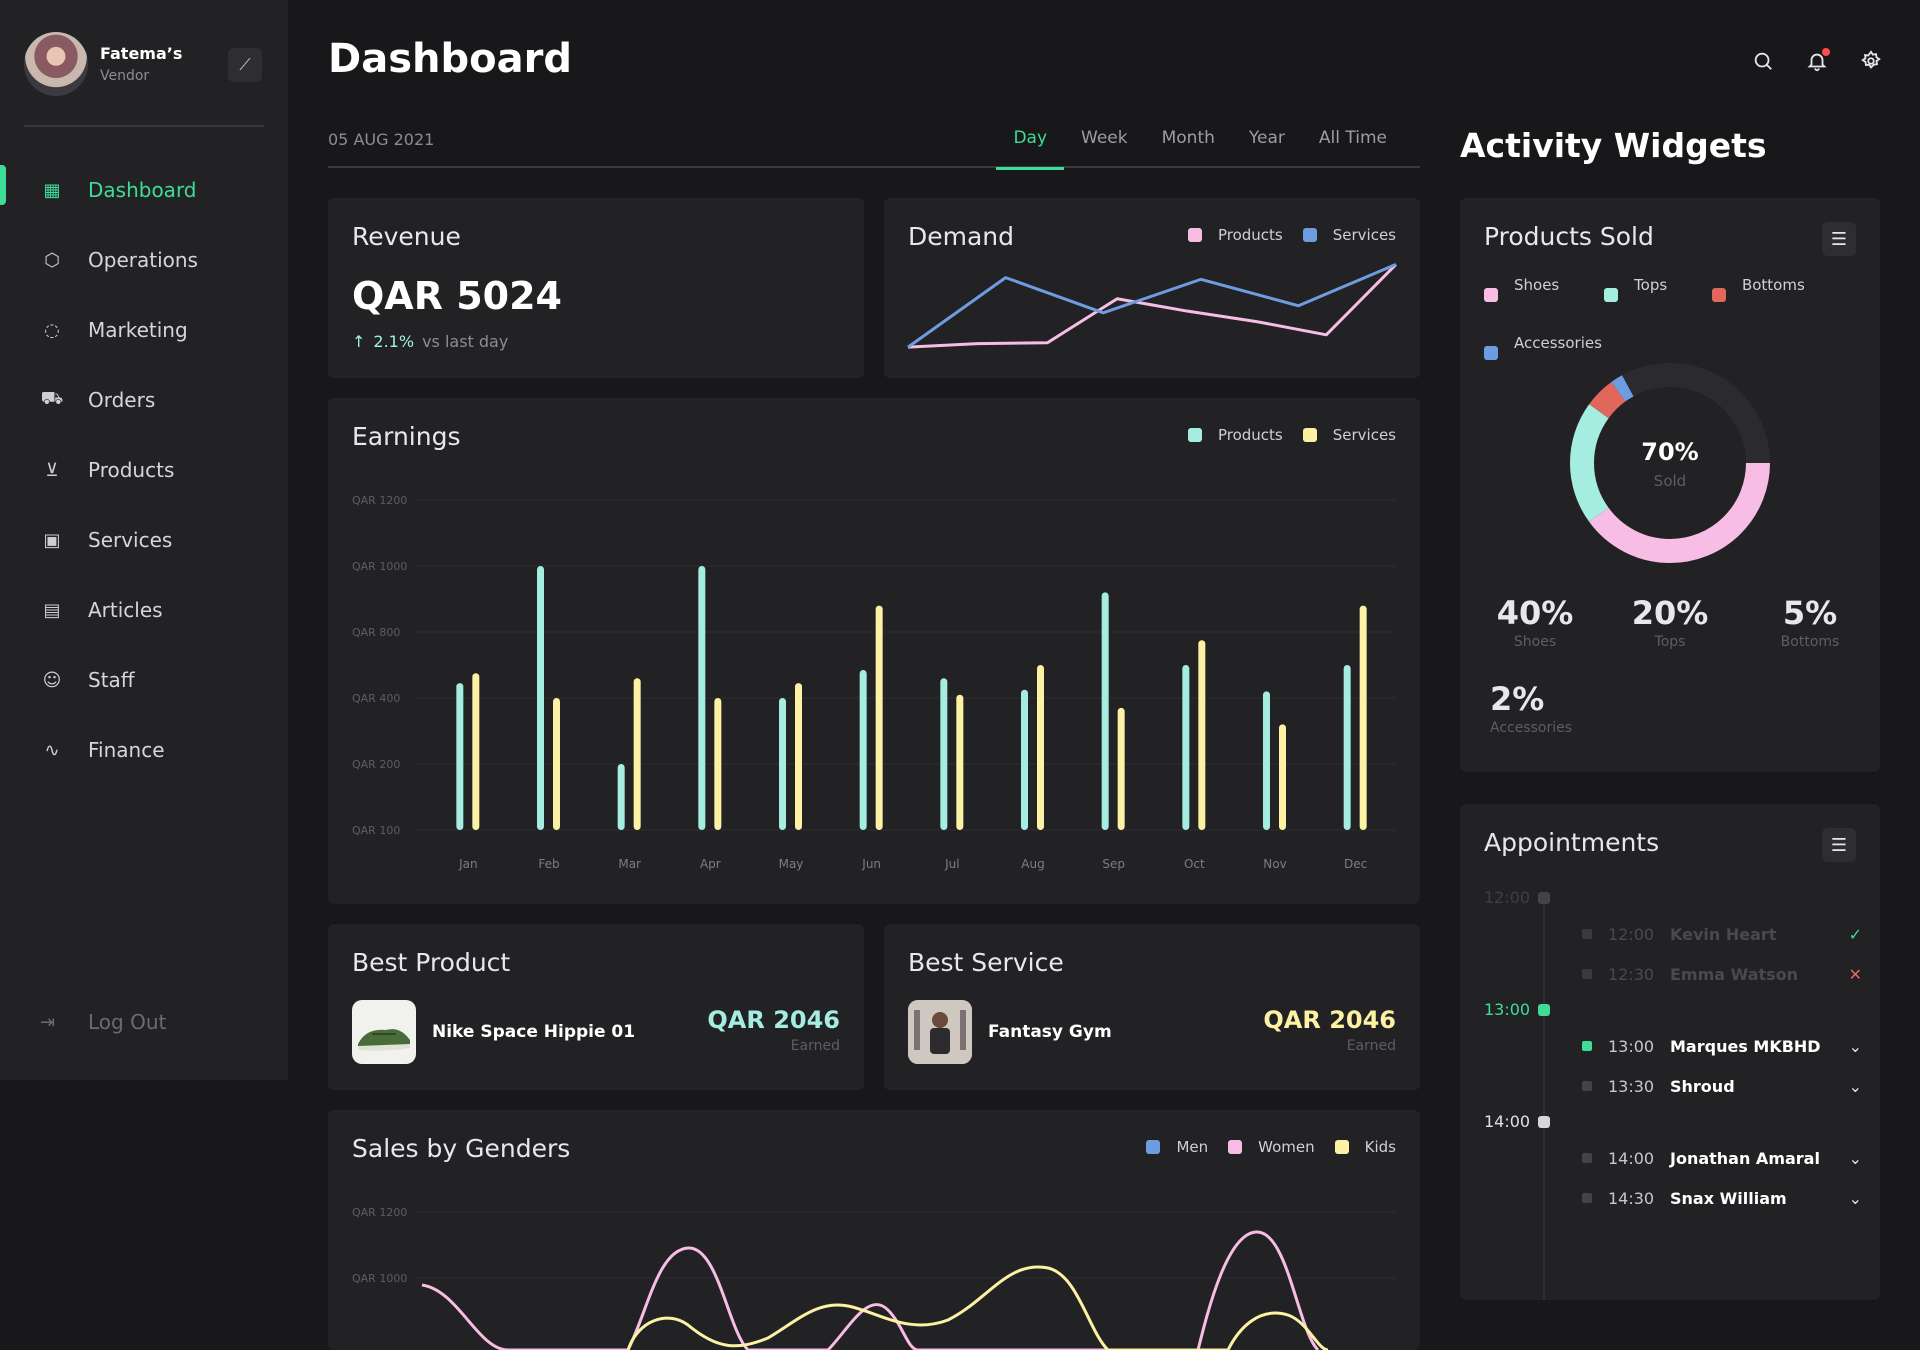  Describe the element at coordinates (960, 762) in the screenshot. I see `bar-services-jul` at that location.